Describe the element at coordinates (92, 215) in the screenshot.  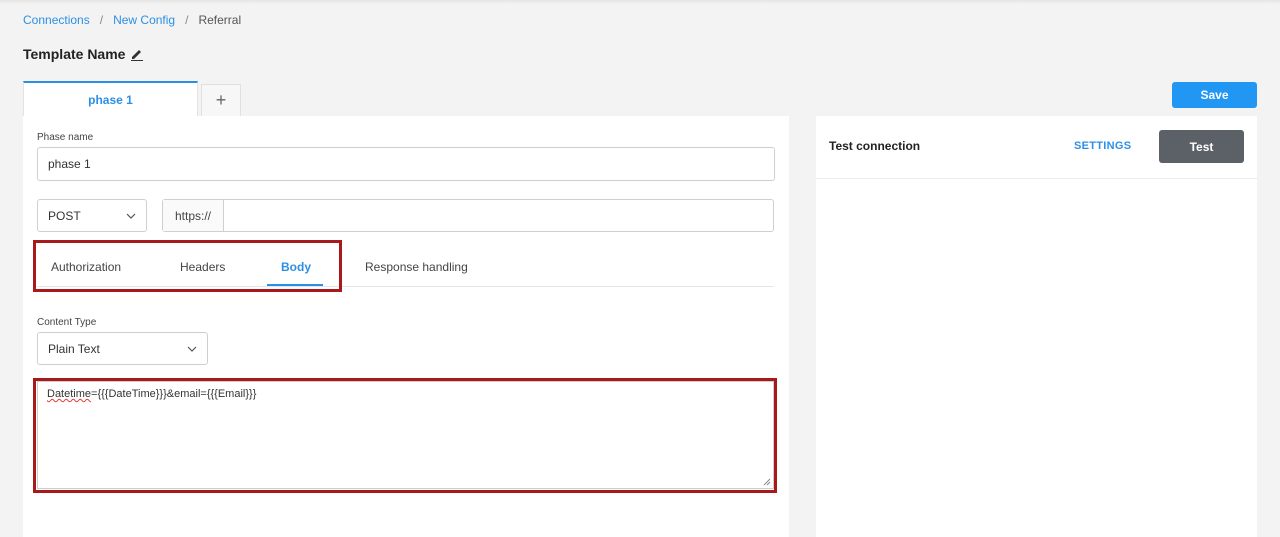
I see `method-select: POST` at that location.